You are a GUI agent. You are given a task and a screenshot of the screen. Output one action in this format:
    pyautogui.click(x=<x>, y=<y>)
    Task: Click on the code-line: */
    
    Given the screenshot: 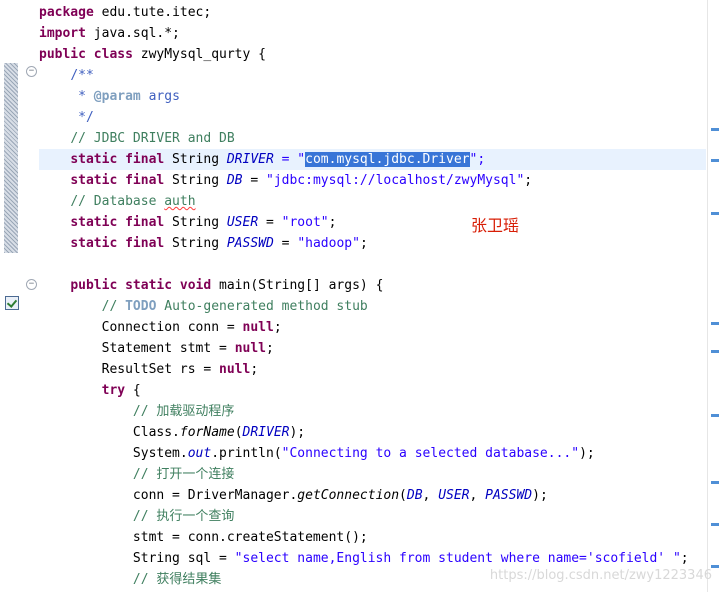 What is the action you would take?
    pyautogui.click(x=82, y=117)
    